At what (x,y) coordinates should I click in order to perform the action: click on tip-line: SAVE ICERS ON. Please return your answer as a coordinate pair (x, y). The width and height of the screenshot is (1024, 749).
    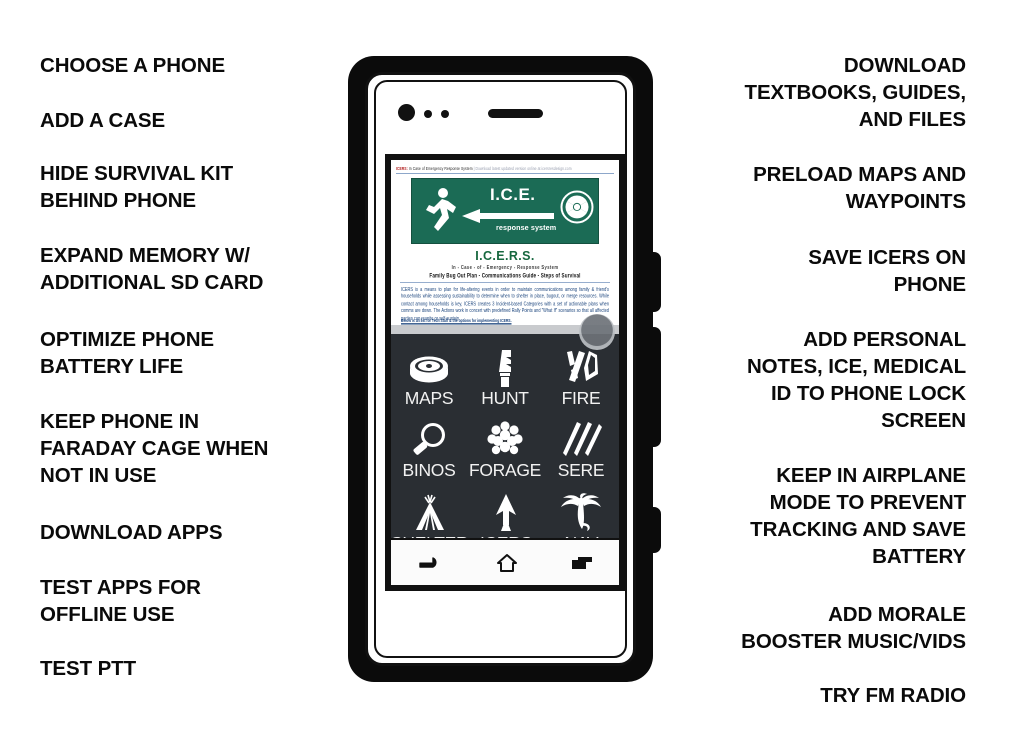
    Looking at the image, I should click on (887, 257).